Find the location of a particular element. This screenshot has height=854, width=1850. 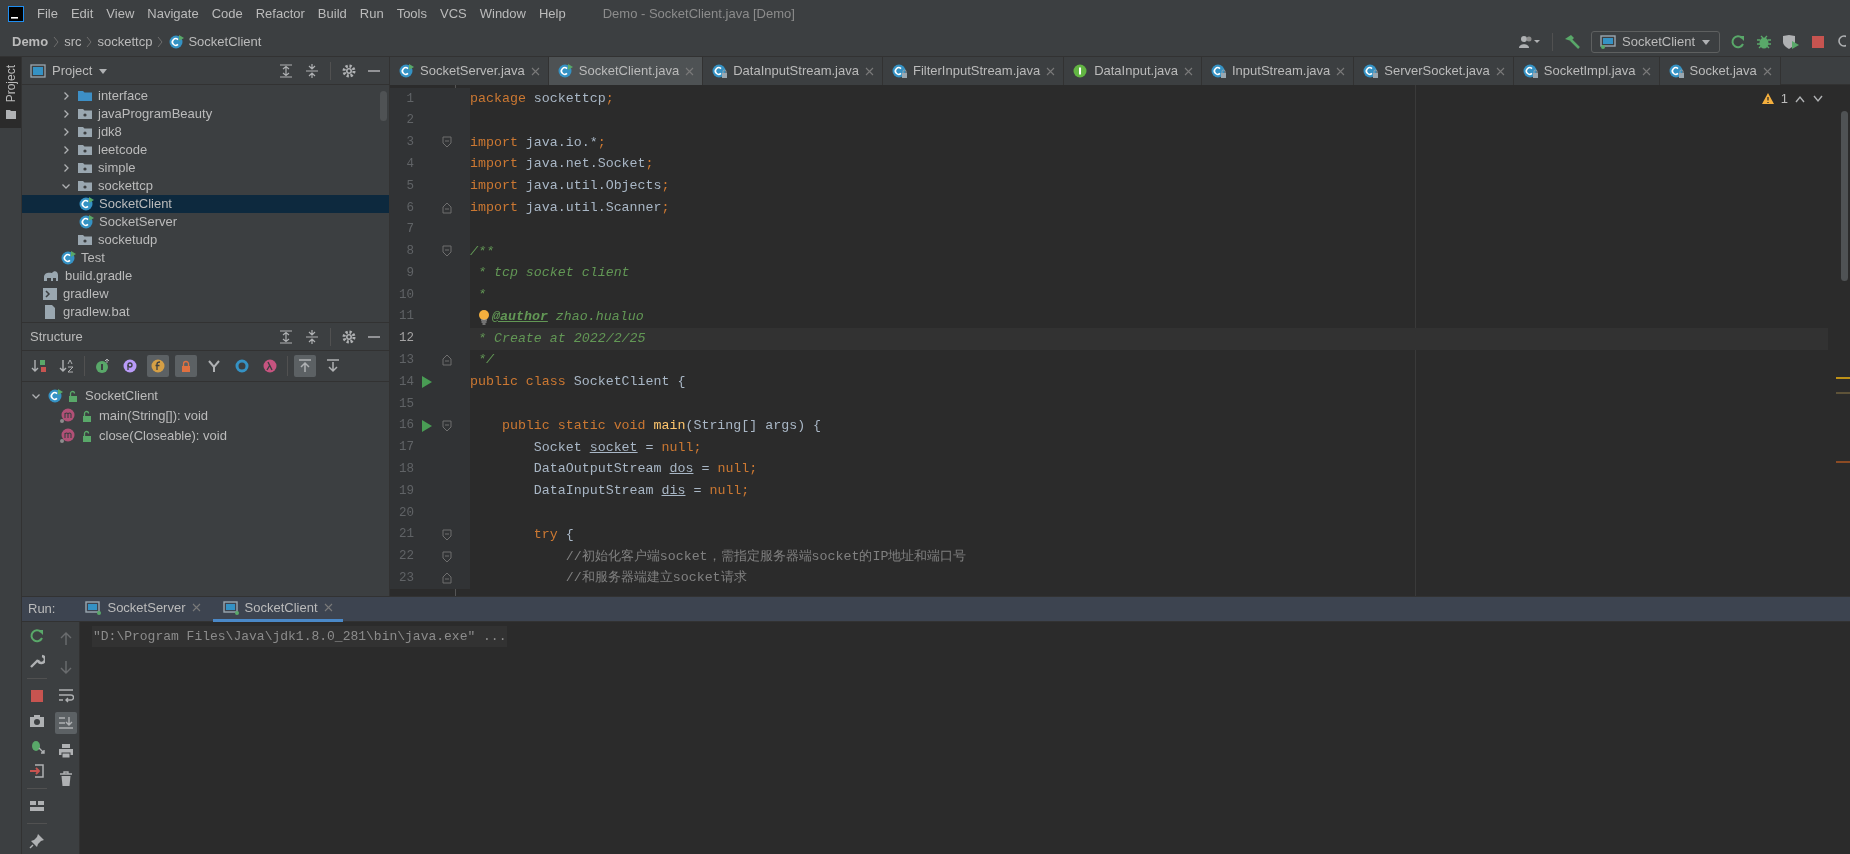

menu-item: Navigate is located at coordinates (173, 14).